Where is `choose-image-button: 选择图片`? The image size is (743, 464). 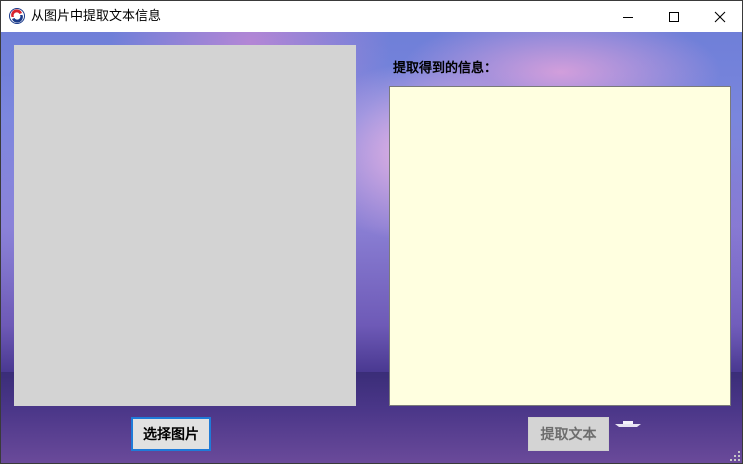 choose-image-button: 选择图片 is located at coordinates (171, 434).